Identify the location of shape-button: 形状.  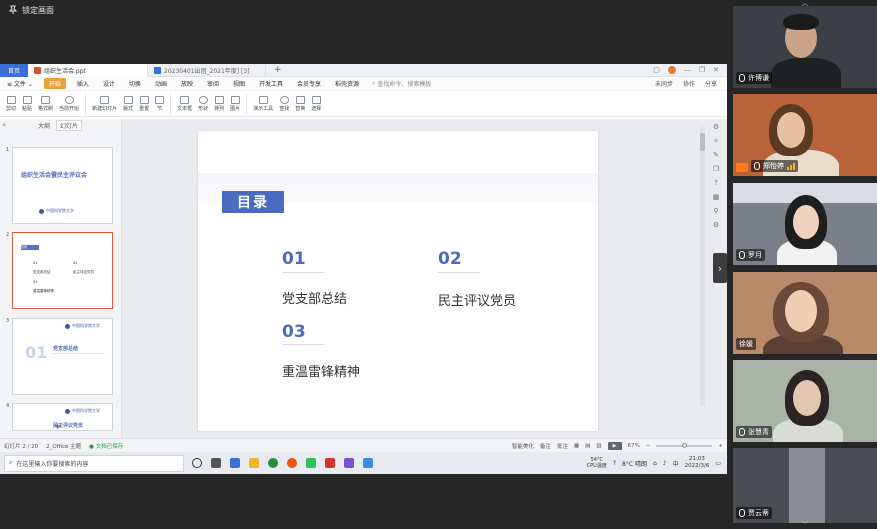
(203, 103).